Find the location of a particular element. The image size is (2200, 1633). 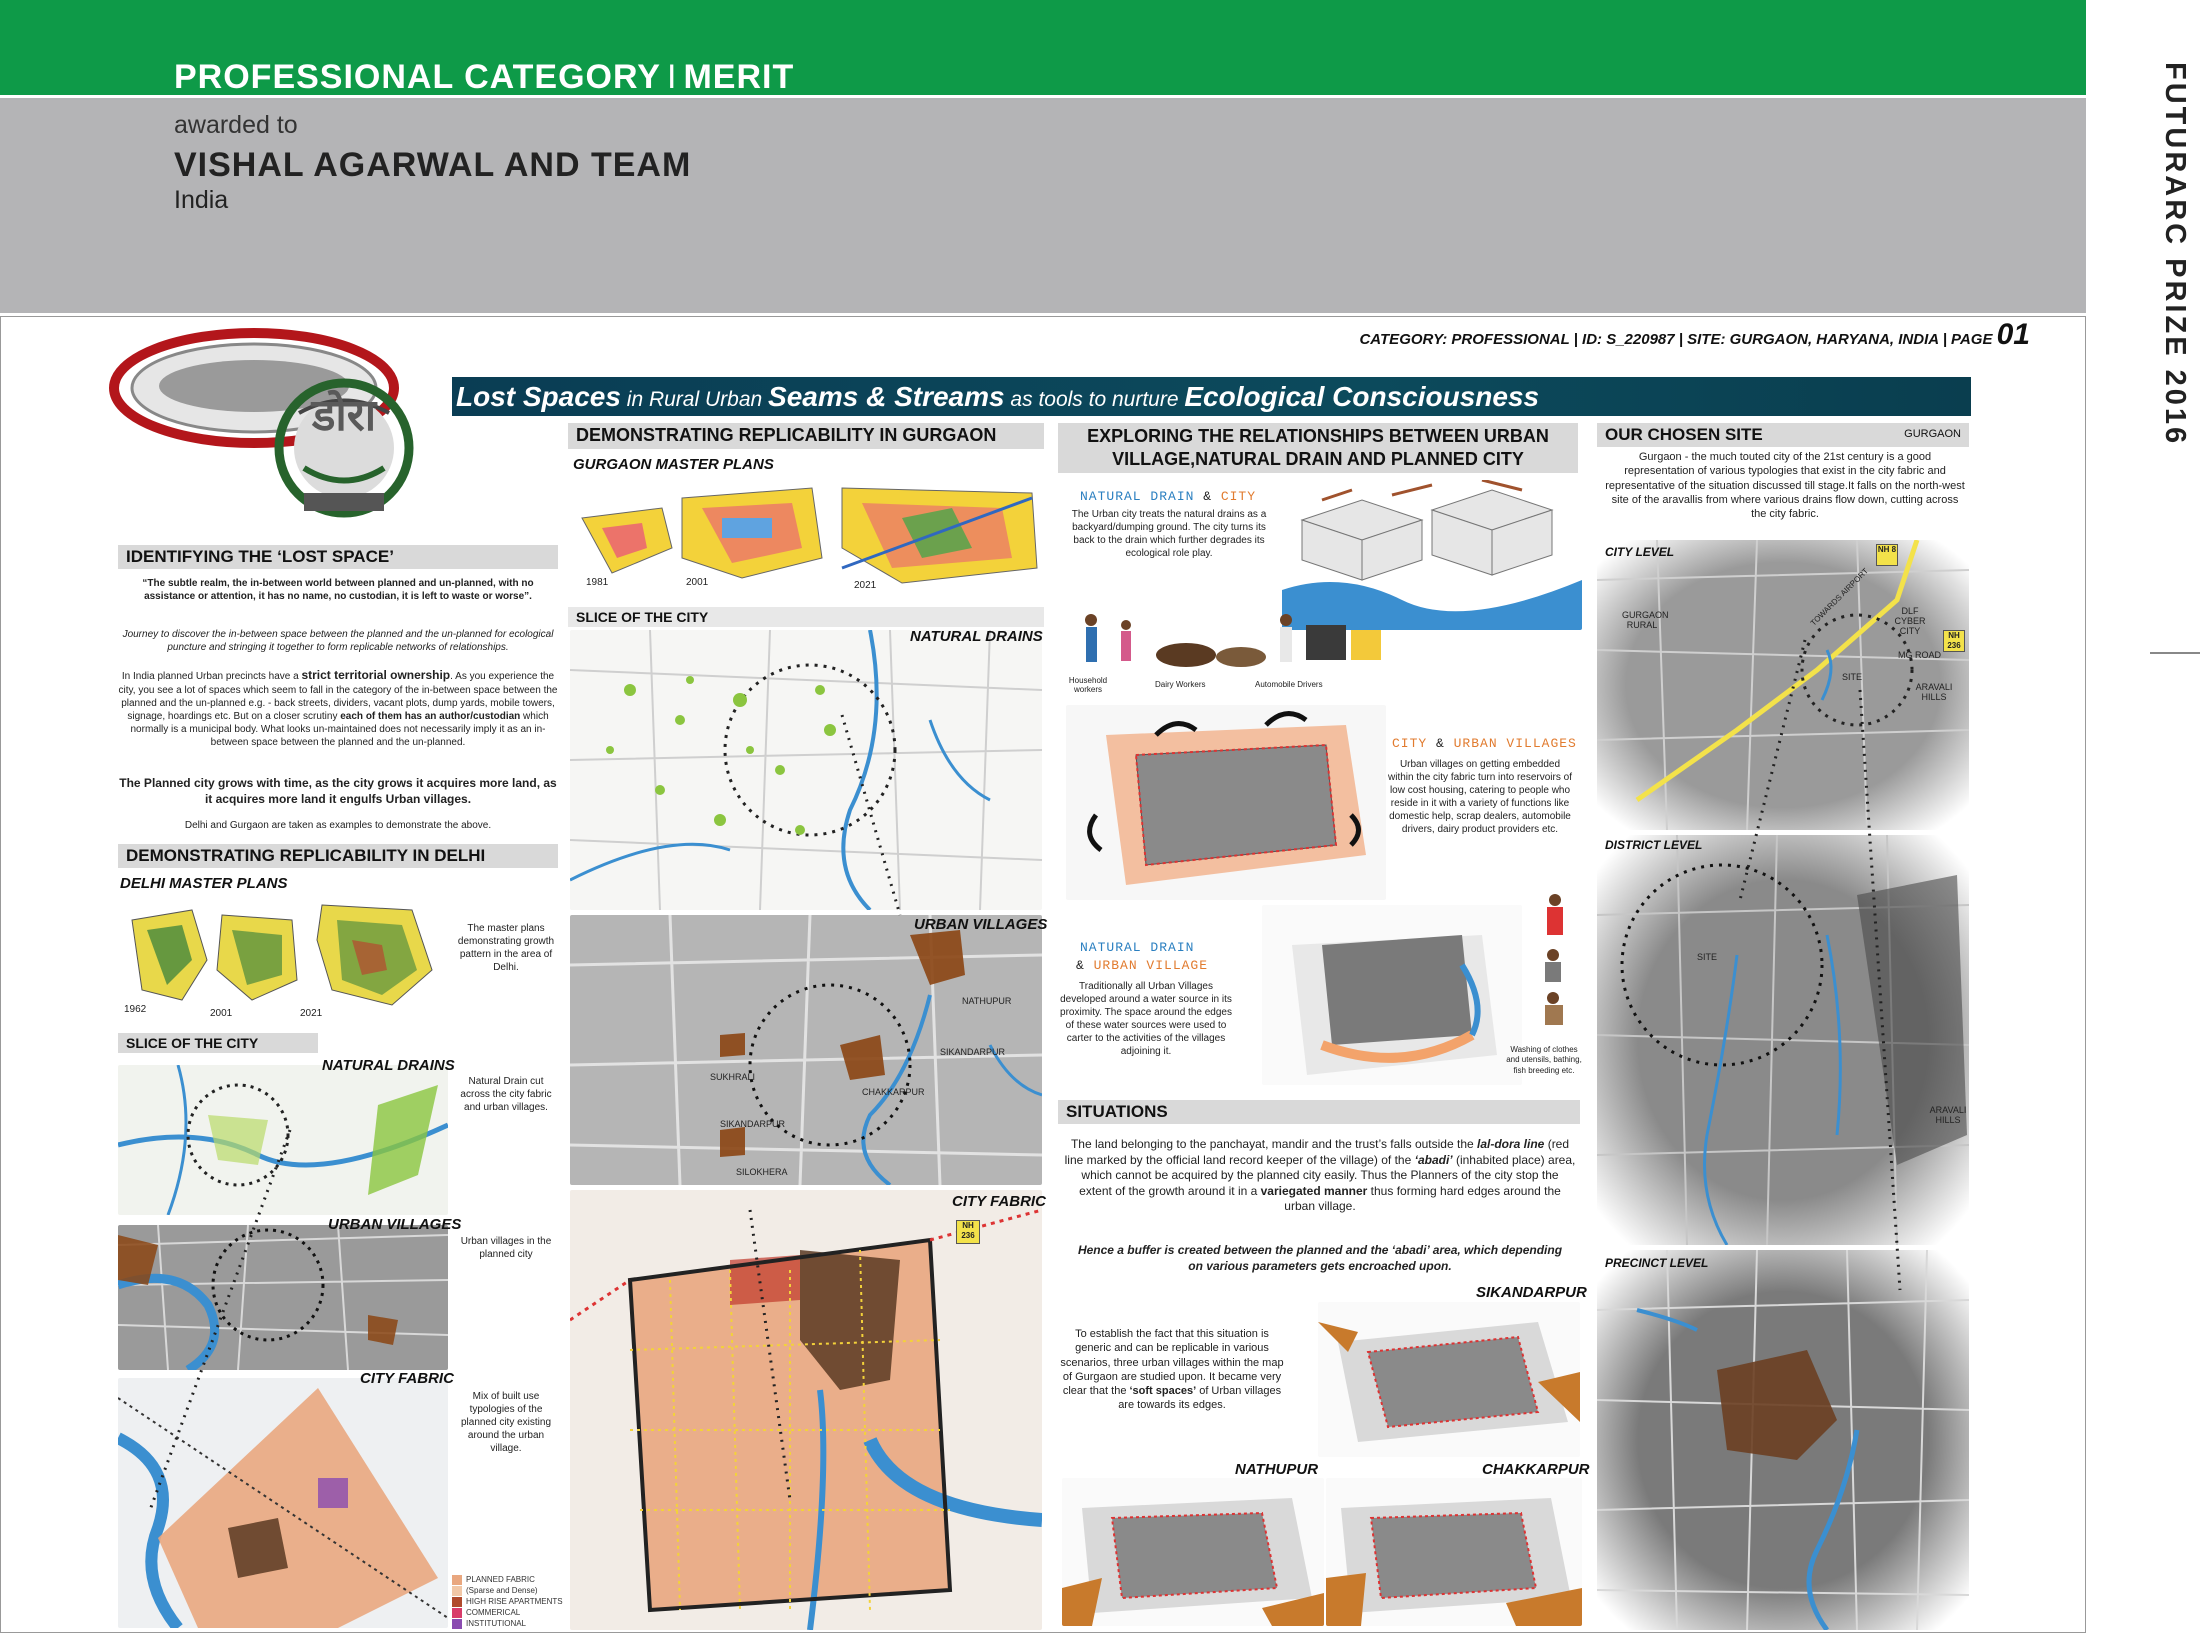

delhi-urban-villages-label: URBAN VILLAGES is located at coordinates (395, 1224).